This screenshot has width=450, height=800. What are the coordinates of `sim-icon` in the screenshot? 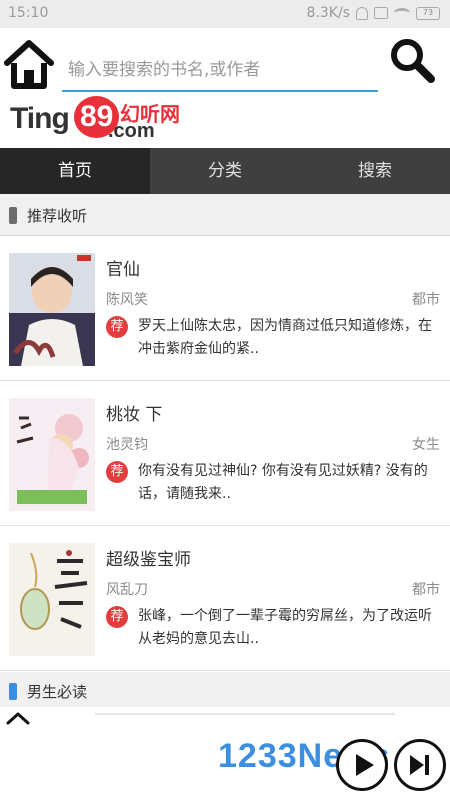 It's located at (381, 13).